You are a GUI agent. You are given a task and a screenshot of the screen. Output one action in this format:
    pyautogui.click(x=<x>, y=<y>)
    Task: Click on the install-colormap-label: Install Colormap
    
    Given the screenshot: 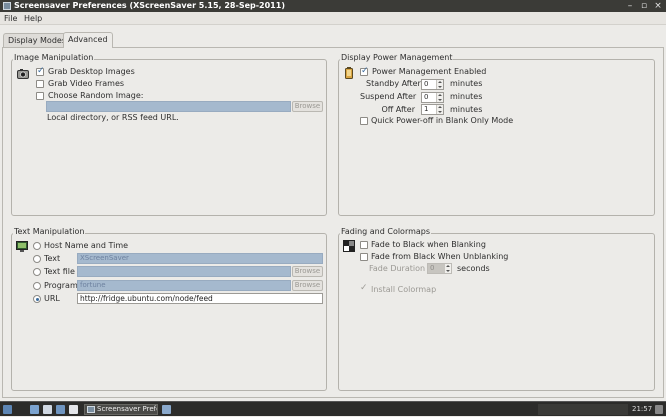 What is the action you would take?
    pyautogui.click(x=404, y=289)
    